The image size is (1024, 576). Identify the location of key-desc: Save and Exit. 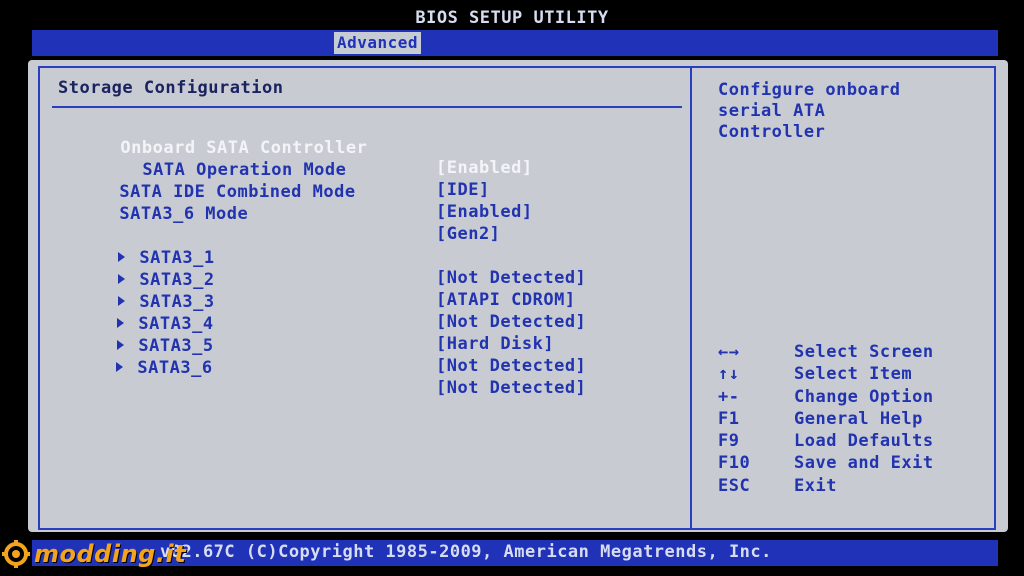
(864, 463).